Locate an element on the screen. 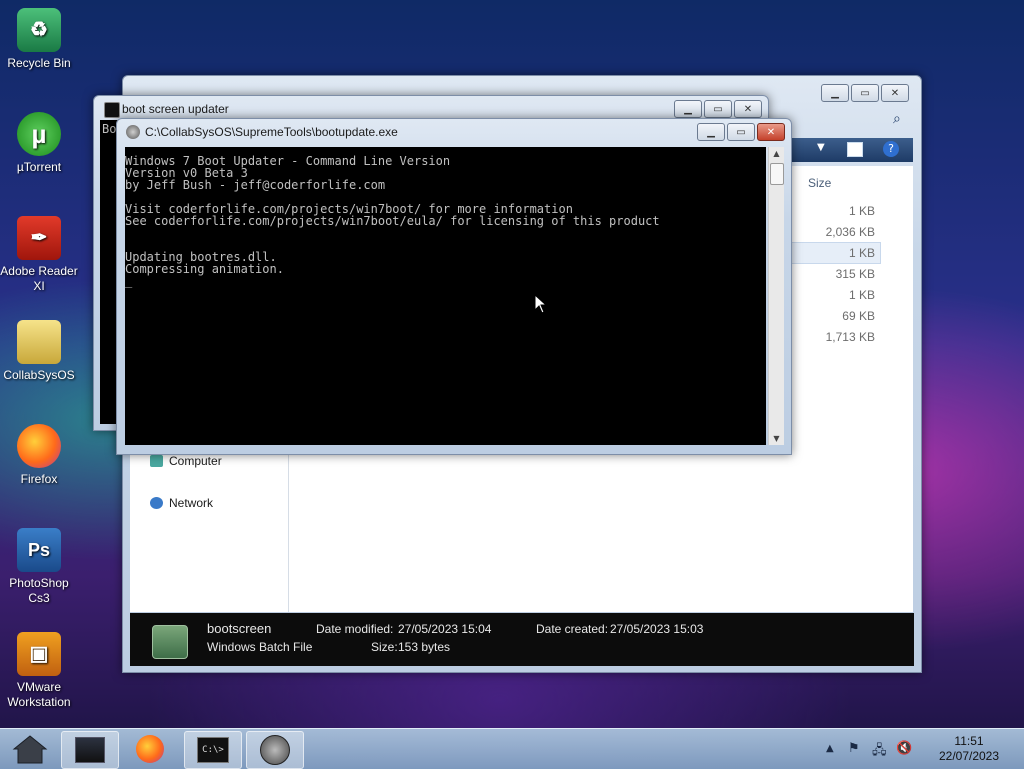 This screenshot has width=1024, height=769. file-size: 1,713 KB is located at coordinates (850, 337).